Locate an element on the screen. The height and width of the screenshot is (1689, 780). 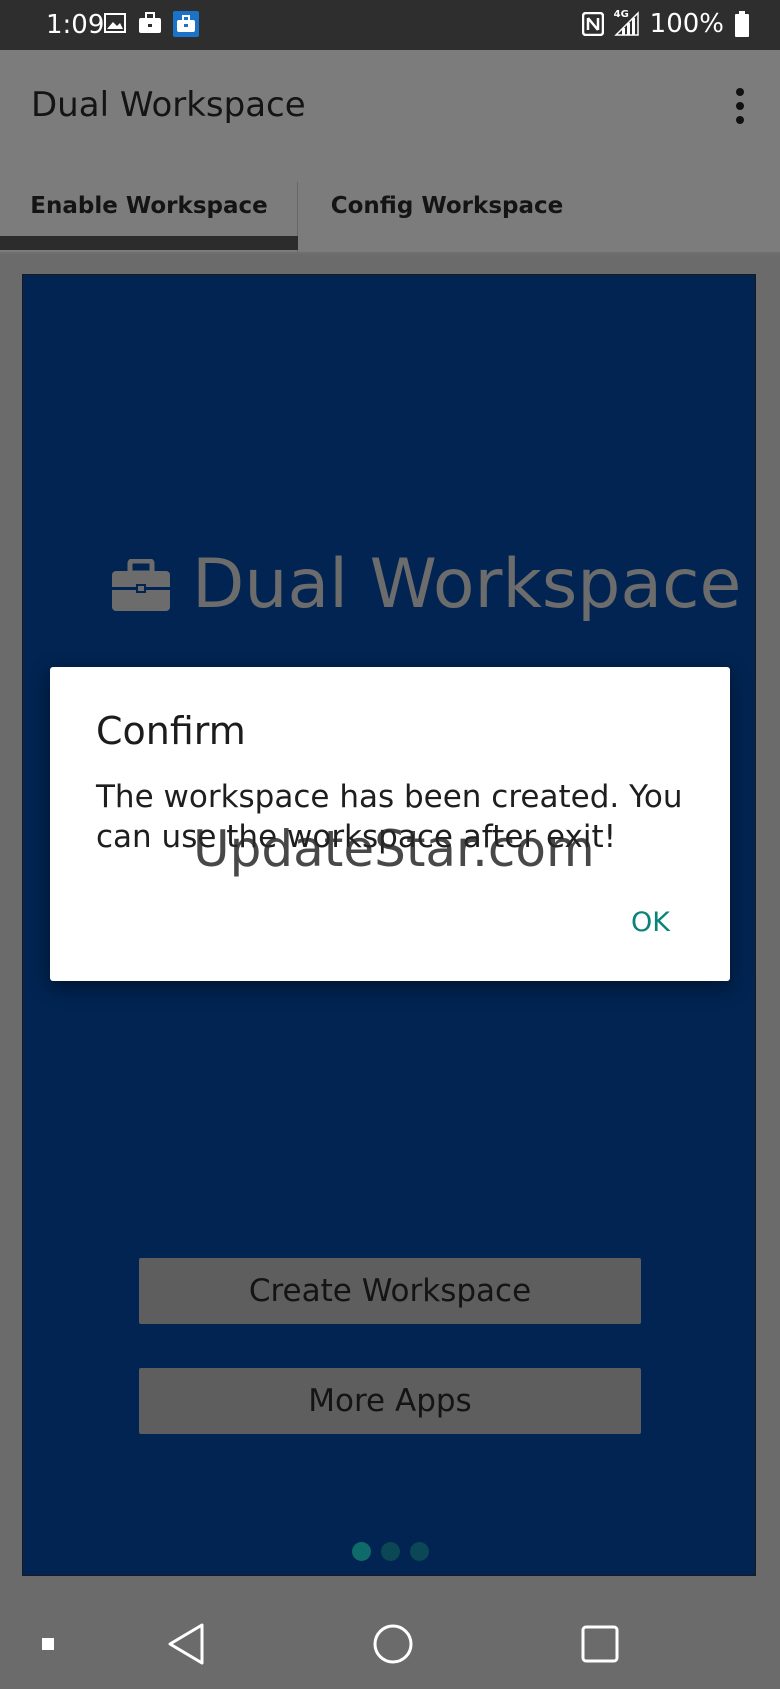
status-icons-right: 4G 100% is located at coordinates (665, 24).